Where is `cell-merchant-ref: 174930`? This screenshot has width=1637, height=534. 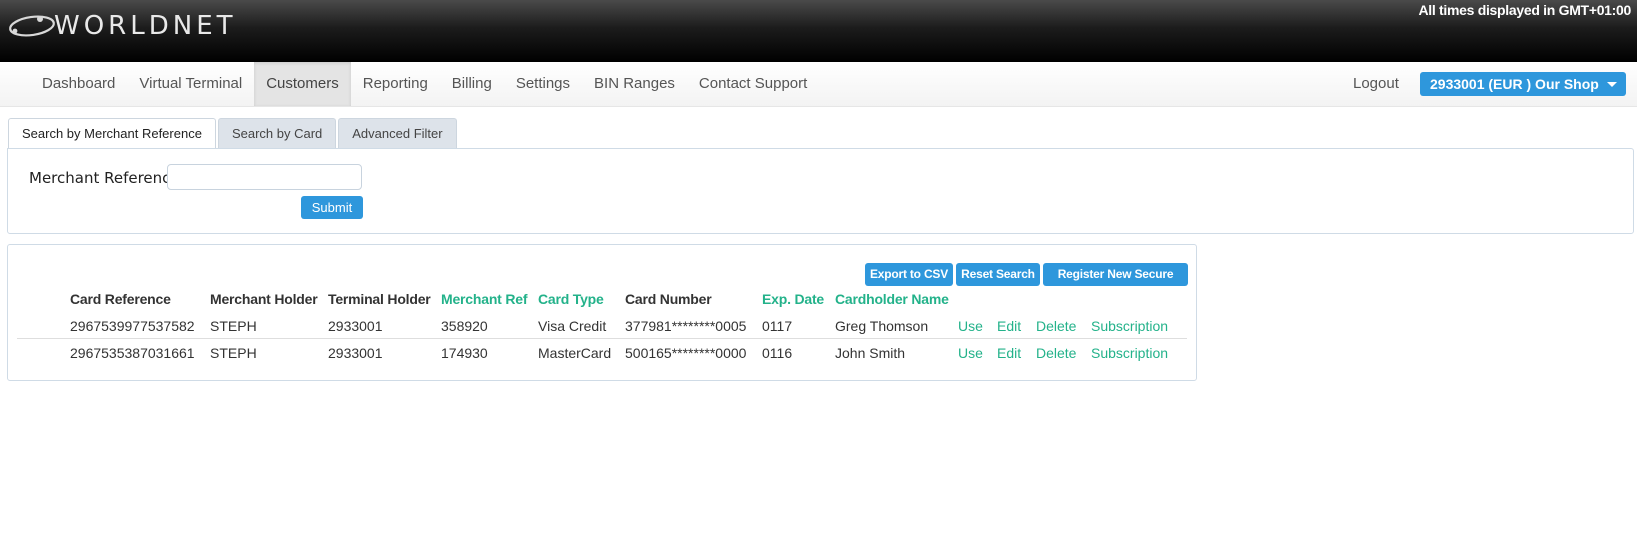 cell-merchant-ref: 174930 is located at coordinates (464, 353).